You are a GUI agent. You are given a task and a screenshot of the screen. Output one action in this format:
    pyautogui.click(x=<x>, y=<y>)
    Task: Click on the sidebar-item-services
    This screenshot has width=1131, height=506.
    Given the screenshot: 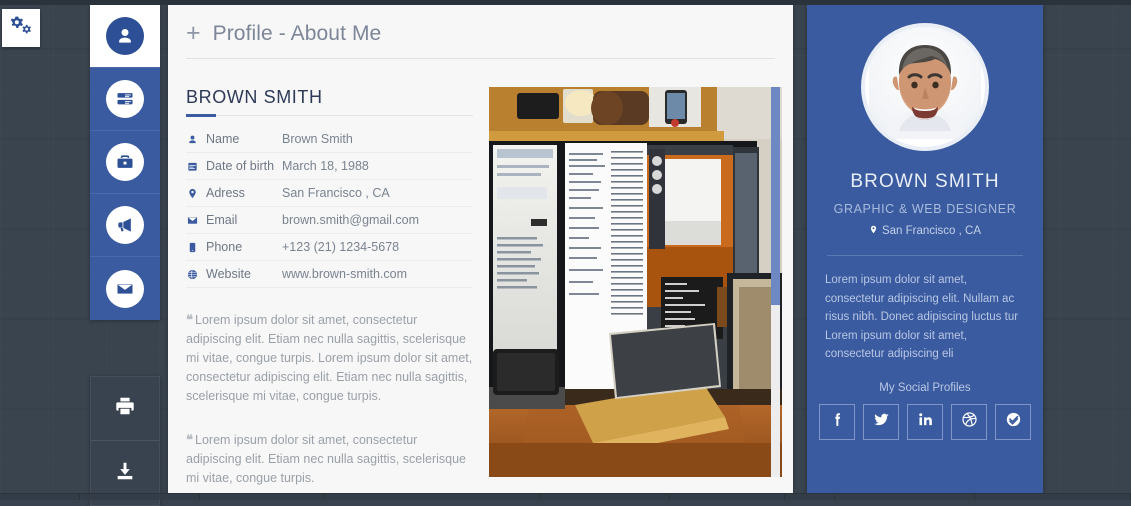 What is the action you would take?
    pyautogui.click(x=125, y=225)
    